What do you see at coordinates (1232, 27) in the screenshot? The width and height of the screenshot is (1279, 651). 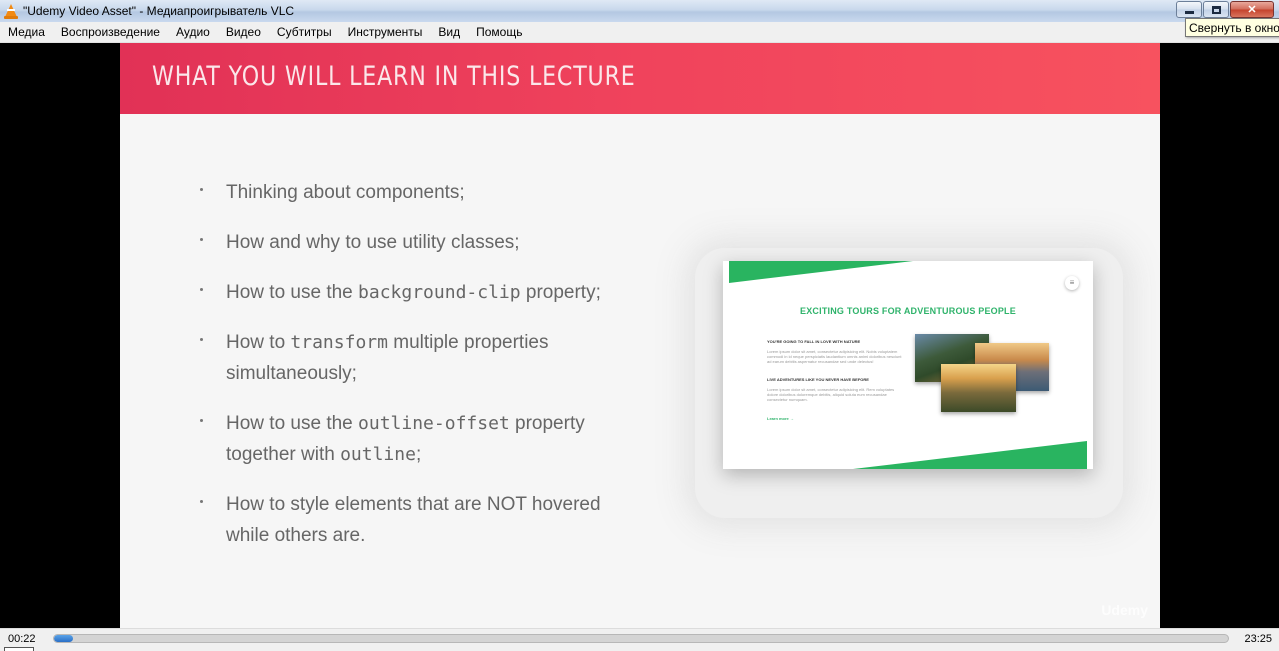 I see `restore-tooltip: Свернуть в окно` at bounding box center [1232, 27].